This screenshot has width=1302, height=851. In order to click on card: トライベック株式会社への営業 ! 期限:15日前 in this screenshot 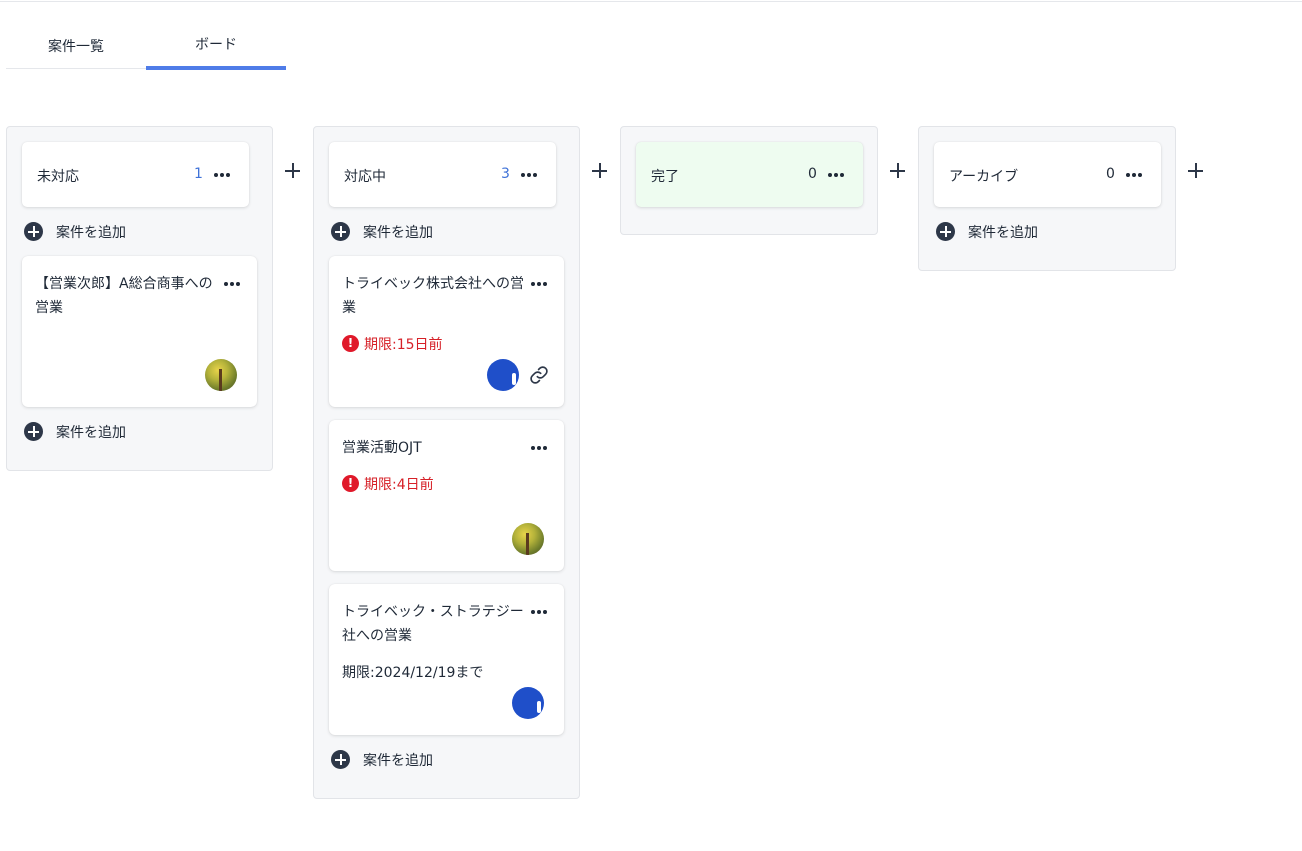, I will do `click(446, 331)`.